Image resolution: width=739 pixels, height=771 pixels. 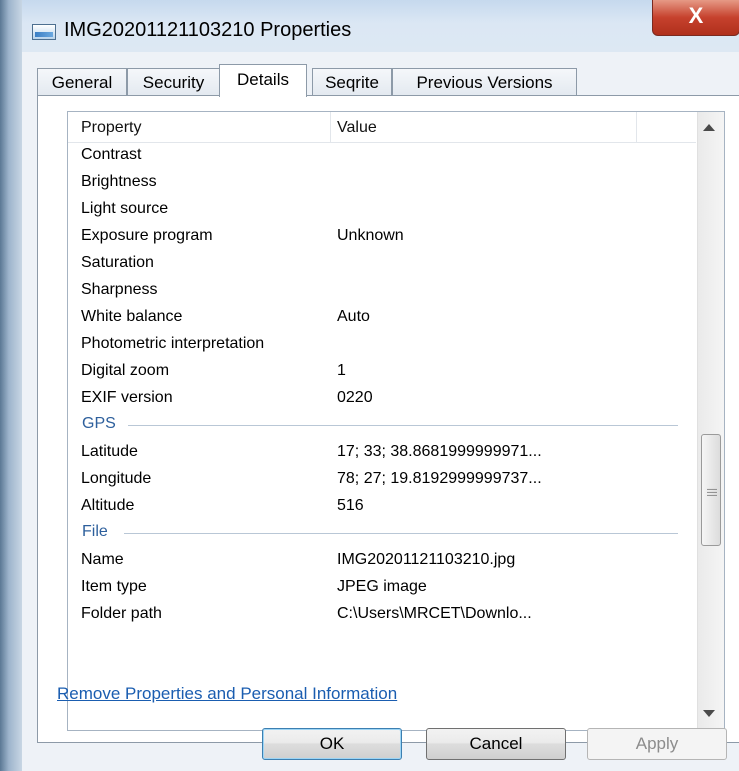 What do you see at coordinates (116, 478) in the screenshot?
I see `property-name: Longitude` at bounding box center [116, 478].